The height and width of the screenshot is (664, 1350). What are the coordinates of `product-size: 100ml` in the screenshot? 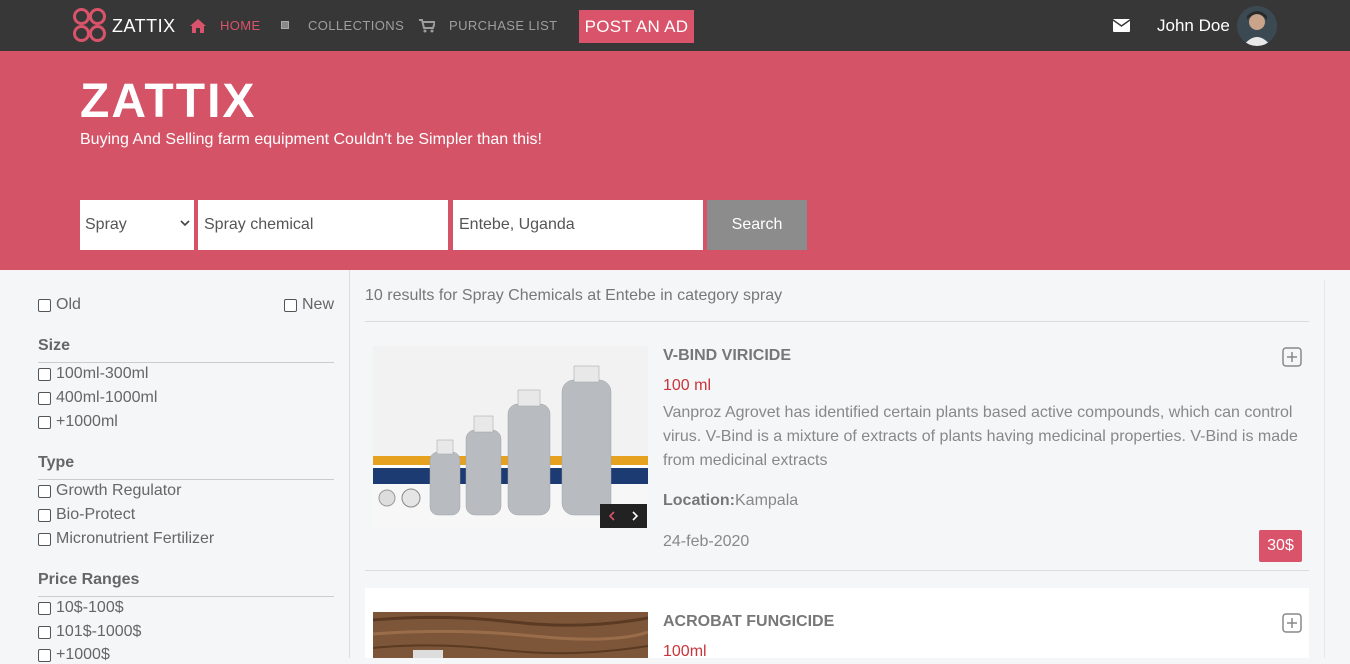 It's located at (685, 651).